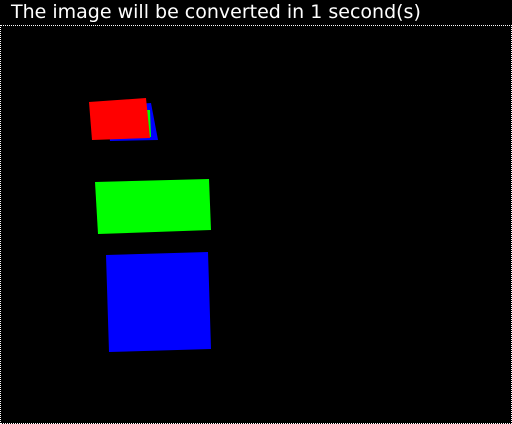 The height and width of the screenshot is (424, 512). What do you see at coordinates (153, 206) in the screenshot?
I see `green-block` at bounding box center [153, 206].